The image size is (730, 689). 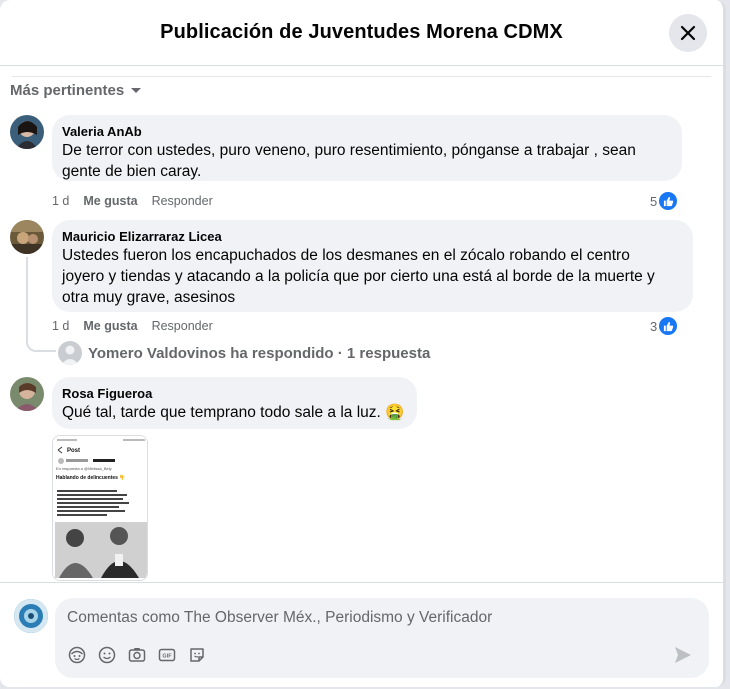 I want to click on gif-icon: GIF, so click(x=167, y=655).